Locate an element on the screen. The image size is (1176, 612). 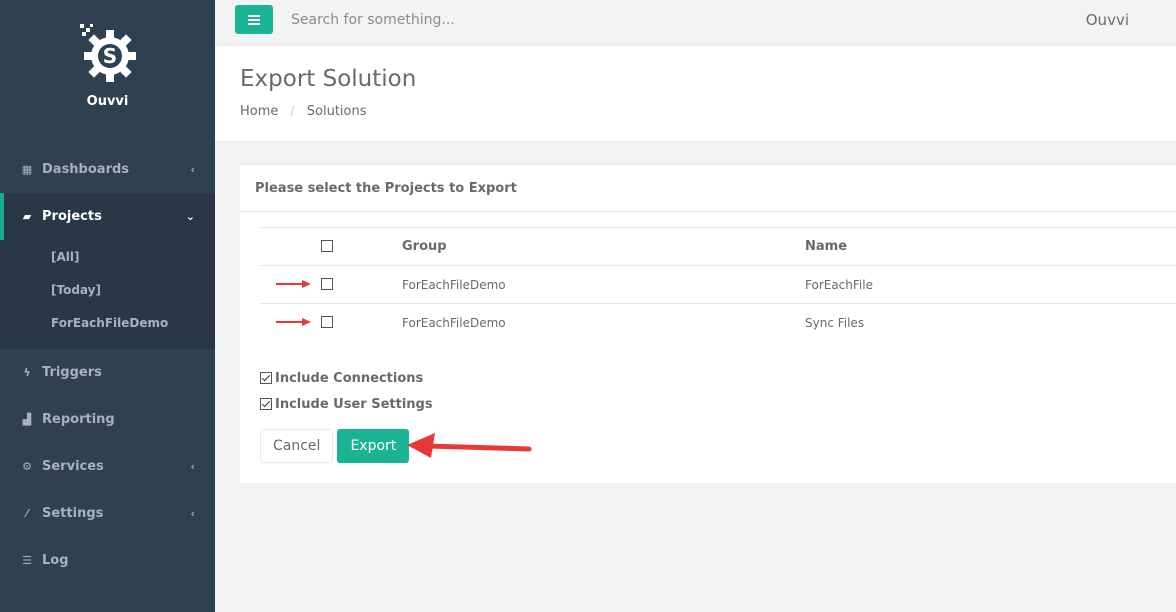
annotation-arrow-large-icon is located at coordinates (469, 445).